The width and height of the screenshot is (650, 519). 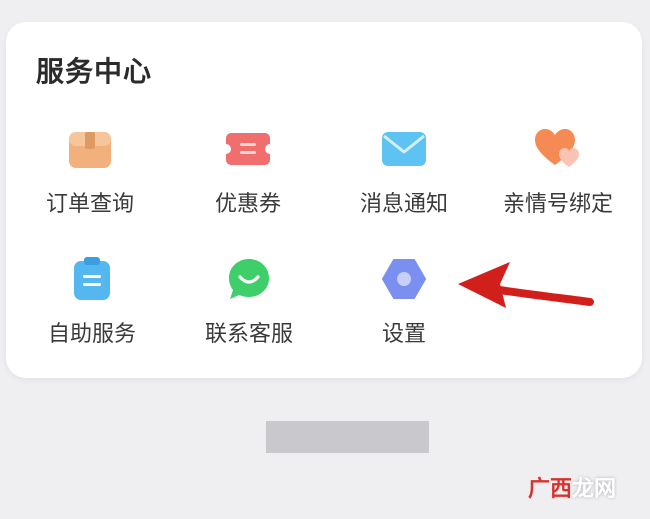 I want to click on family-number-binding-item: 亲情号绑定, so click(x=558, y=172).